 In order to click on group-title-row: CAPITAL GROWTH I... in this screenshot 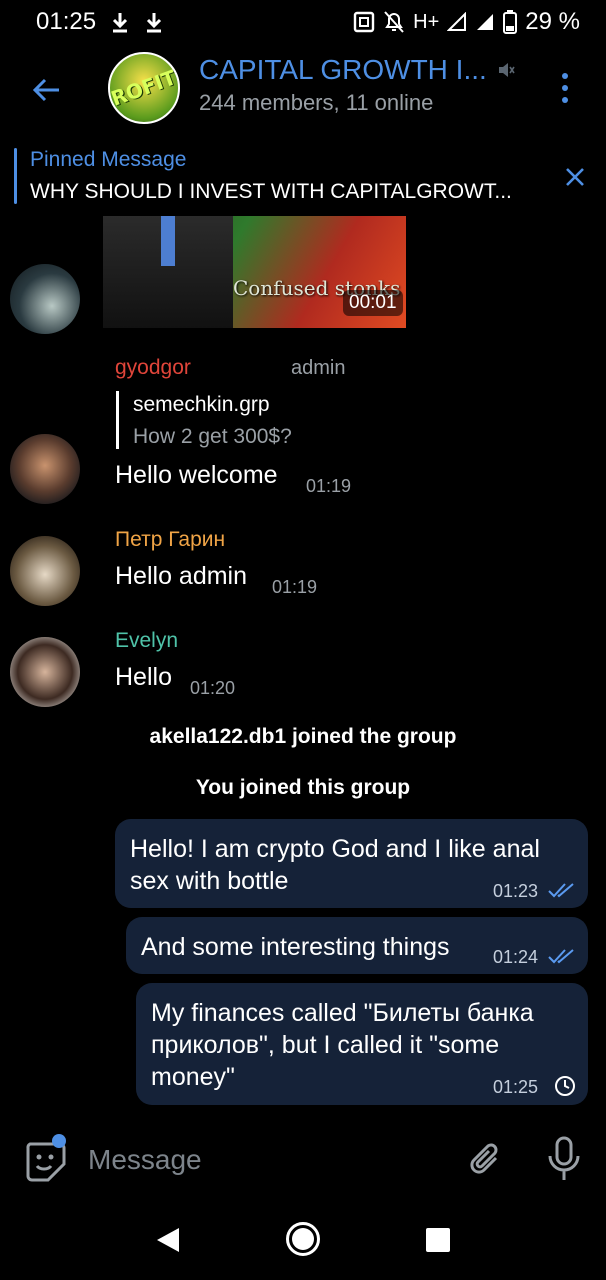, I will do `click(364, 70)`.